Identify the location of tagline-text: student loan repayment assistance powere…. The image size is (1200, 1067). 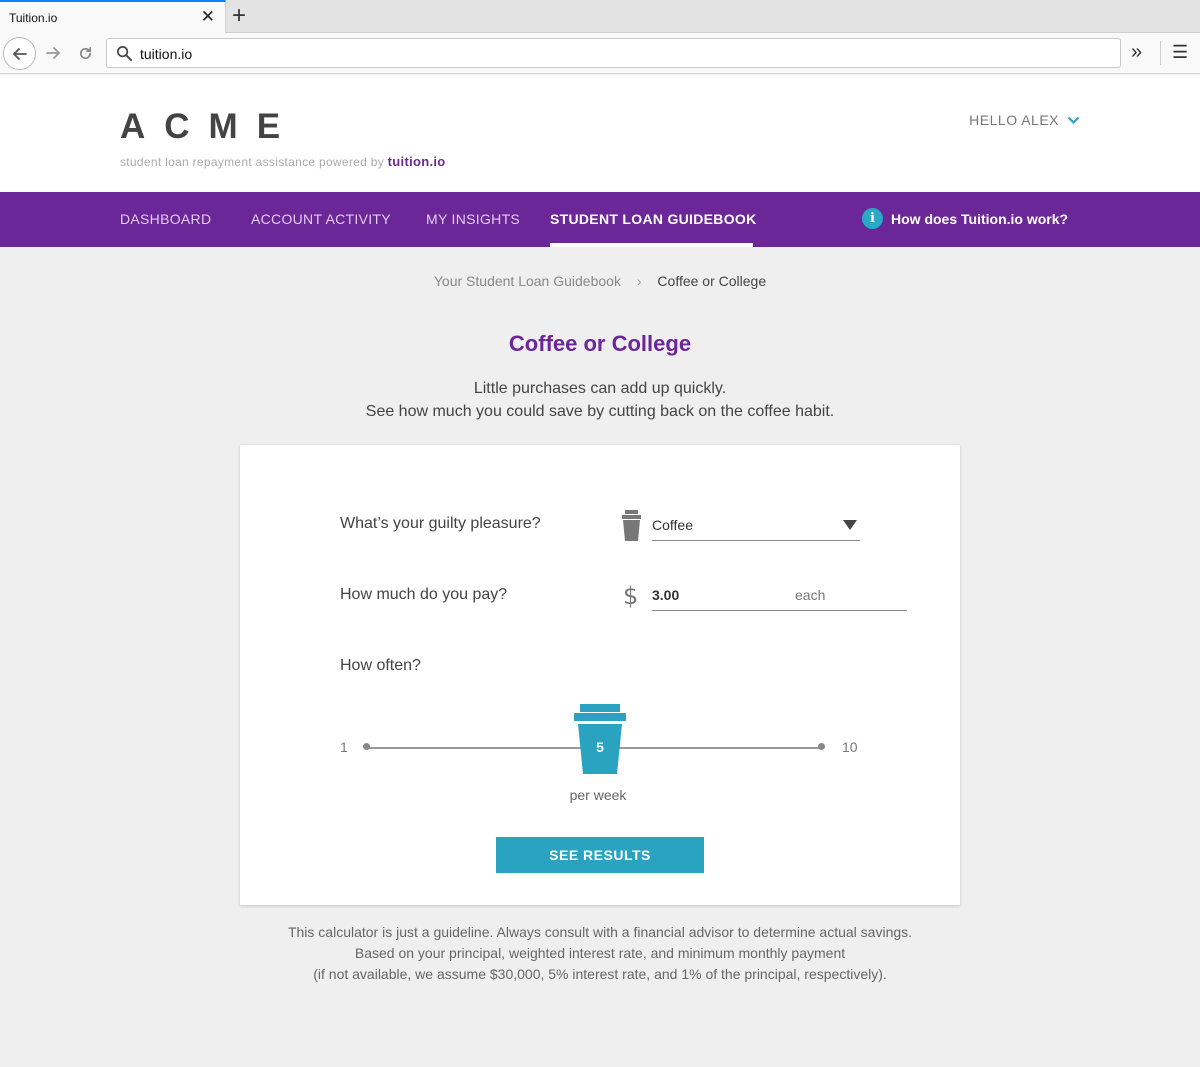
(252, 162).